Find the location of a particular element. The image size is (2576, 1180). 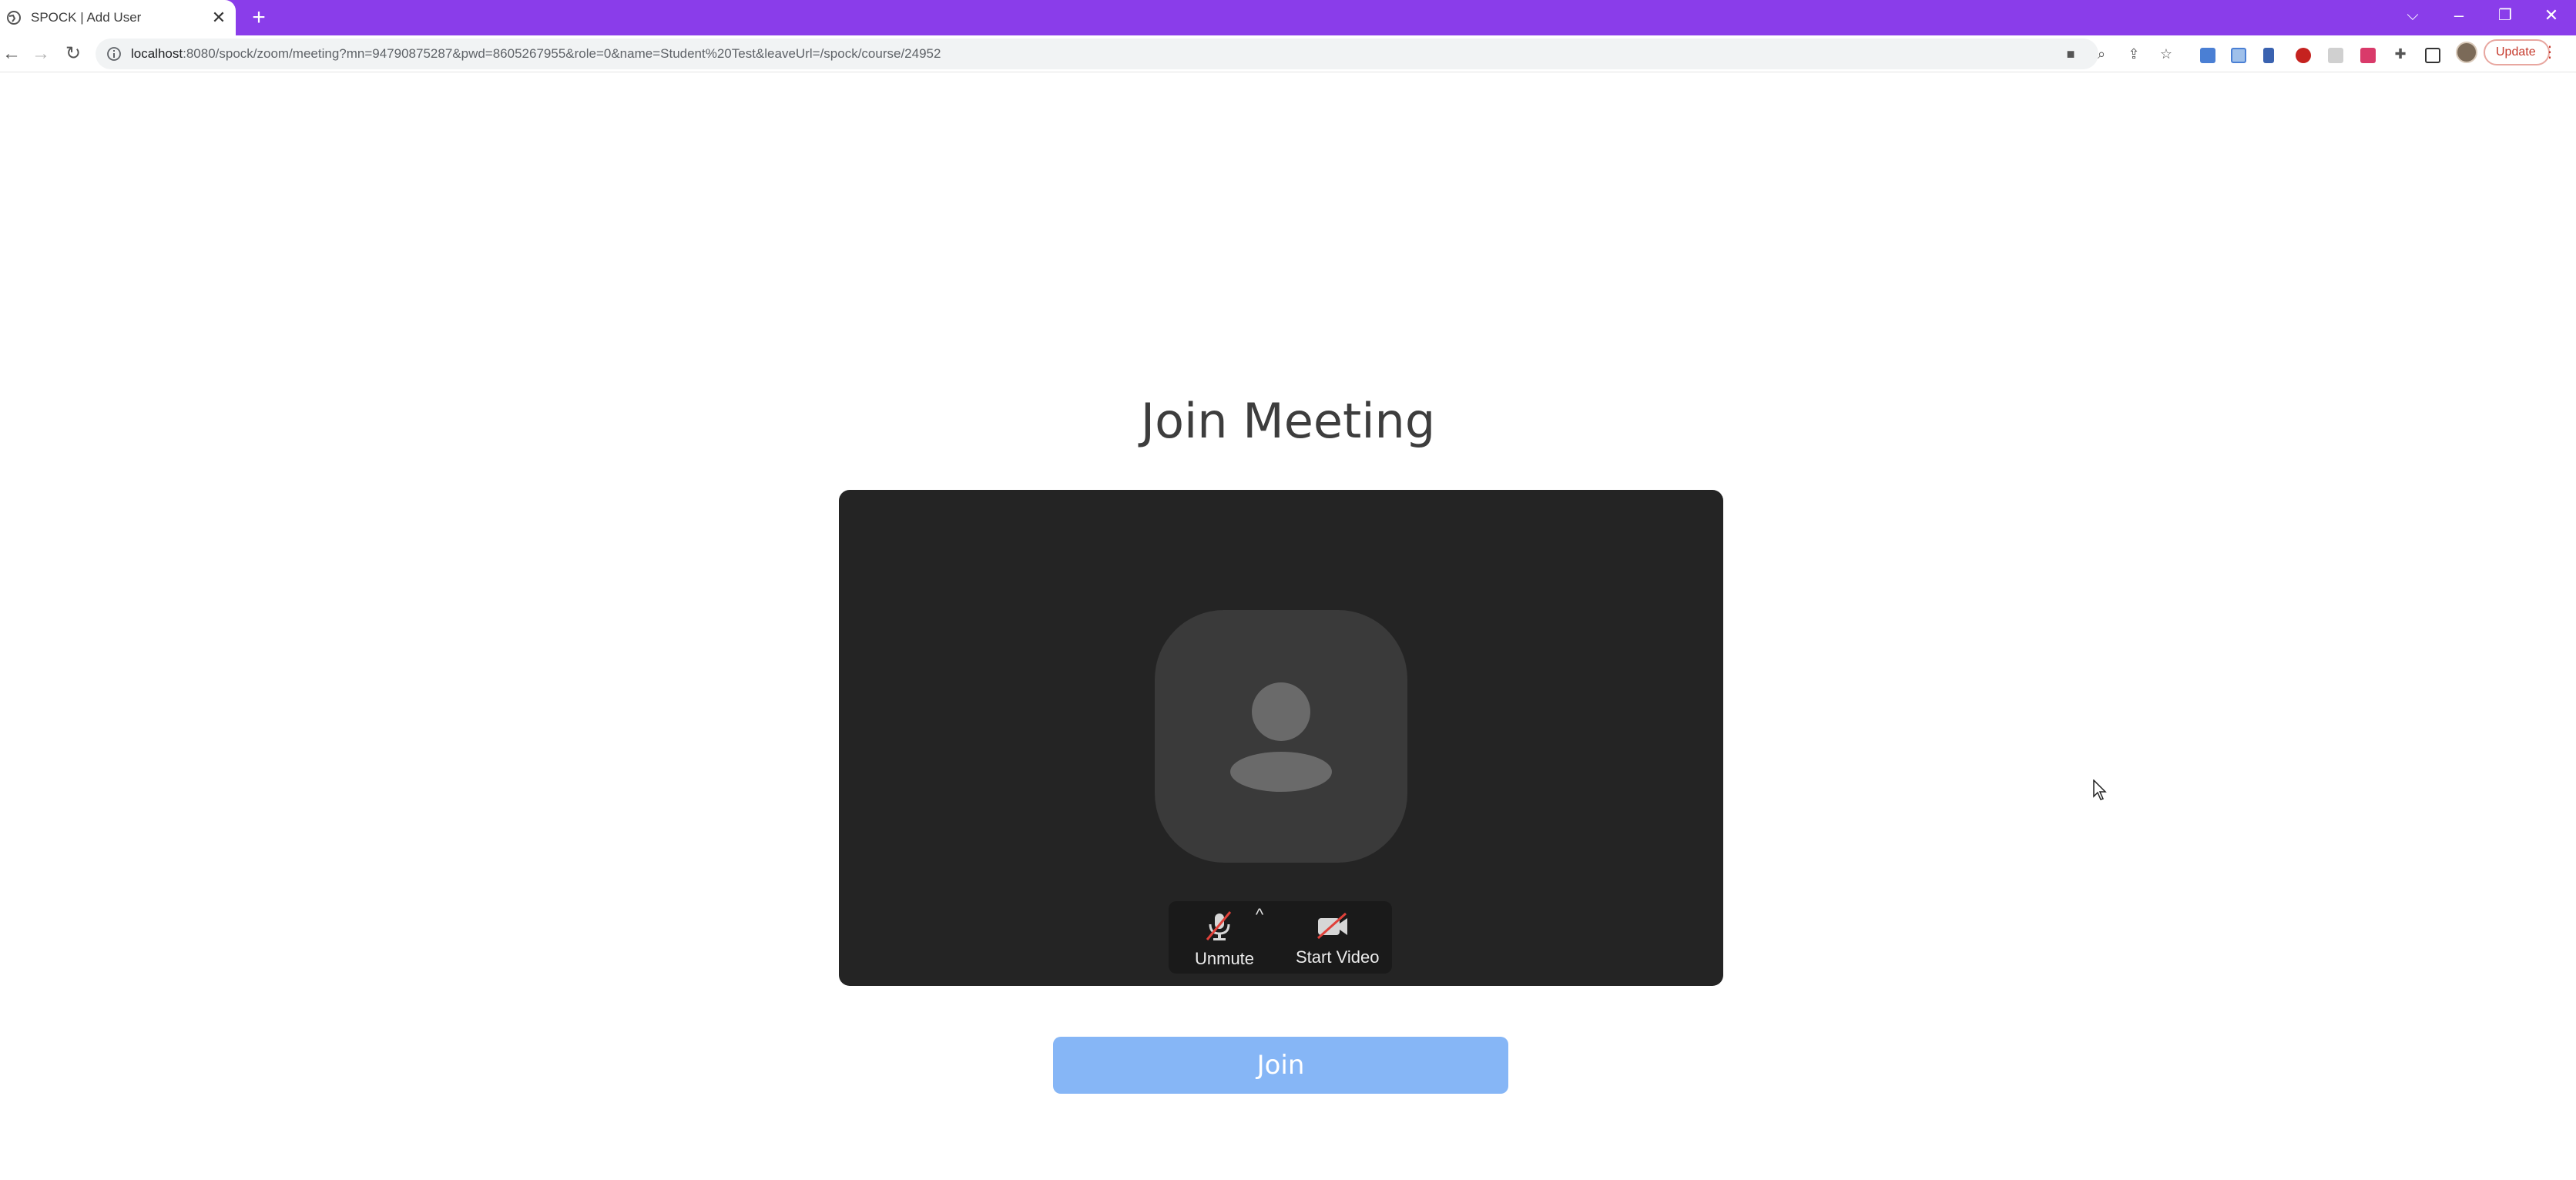

mic-muted-icon is located at coordinates (1219, 926).